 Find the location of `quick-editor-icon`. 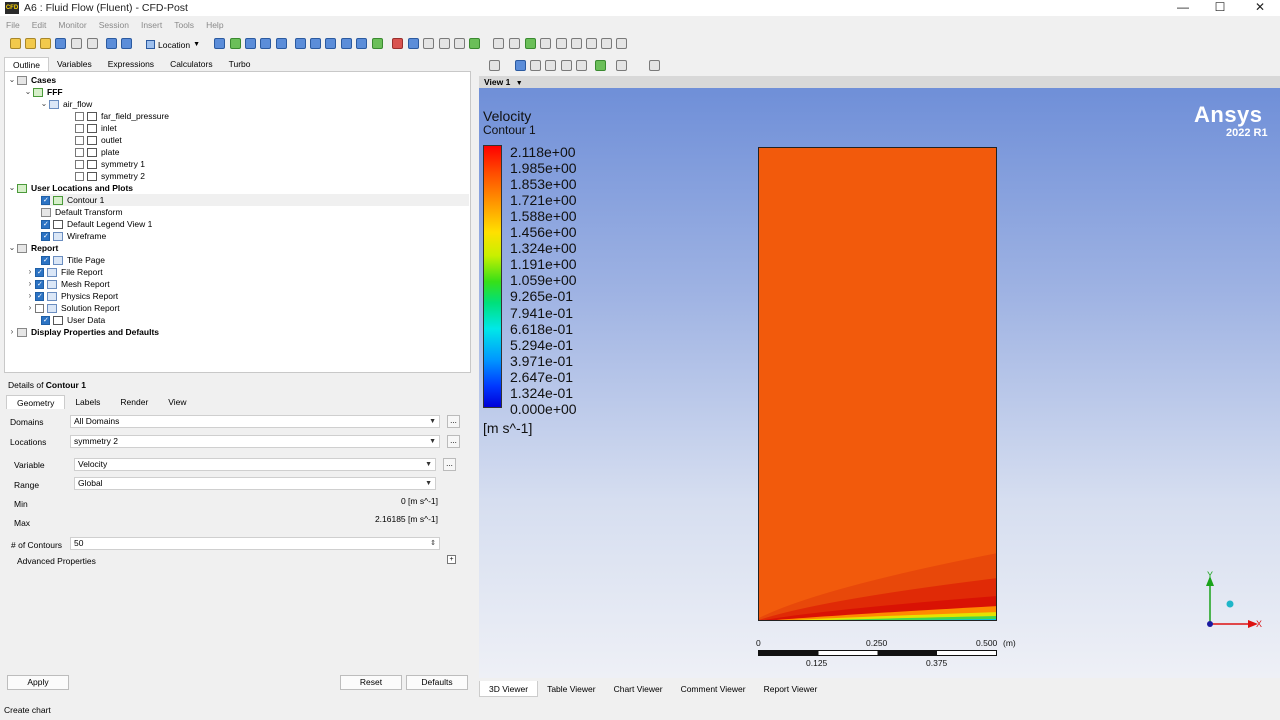

quick-editor-icon is located at coordinates (514, 43).